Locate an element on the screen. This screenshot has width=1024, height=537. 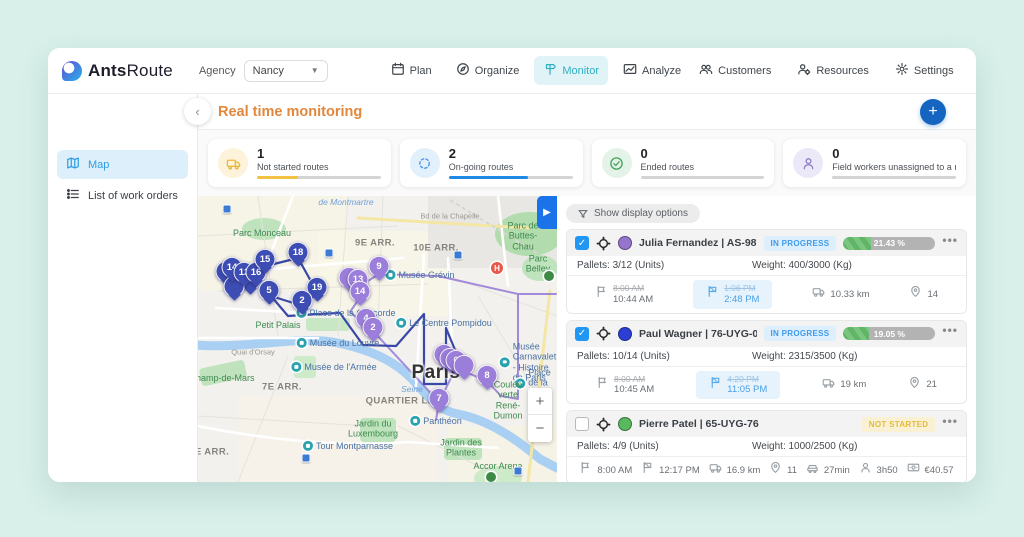
route-weight: Weight: 1000/2500 (Kg) is located at coordinates (805, 446).